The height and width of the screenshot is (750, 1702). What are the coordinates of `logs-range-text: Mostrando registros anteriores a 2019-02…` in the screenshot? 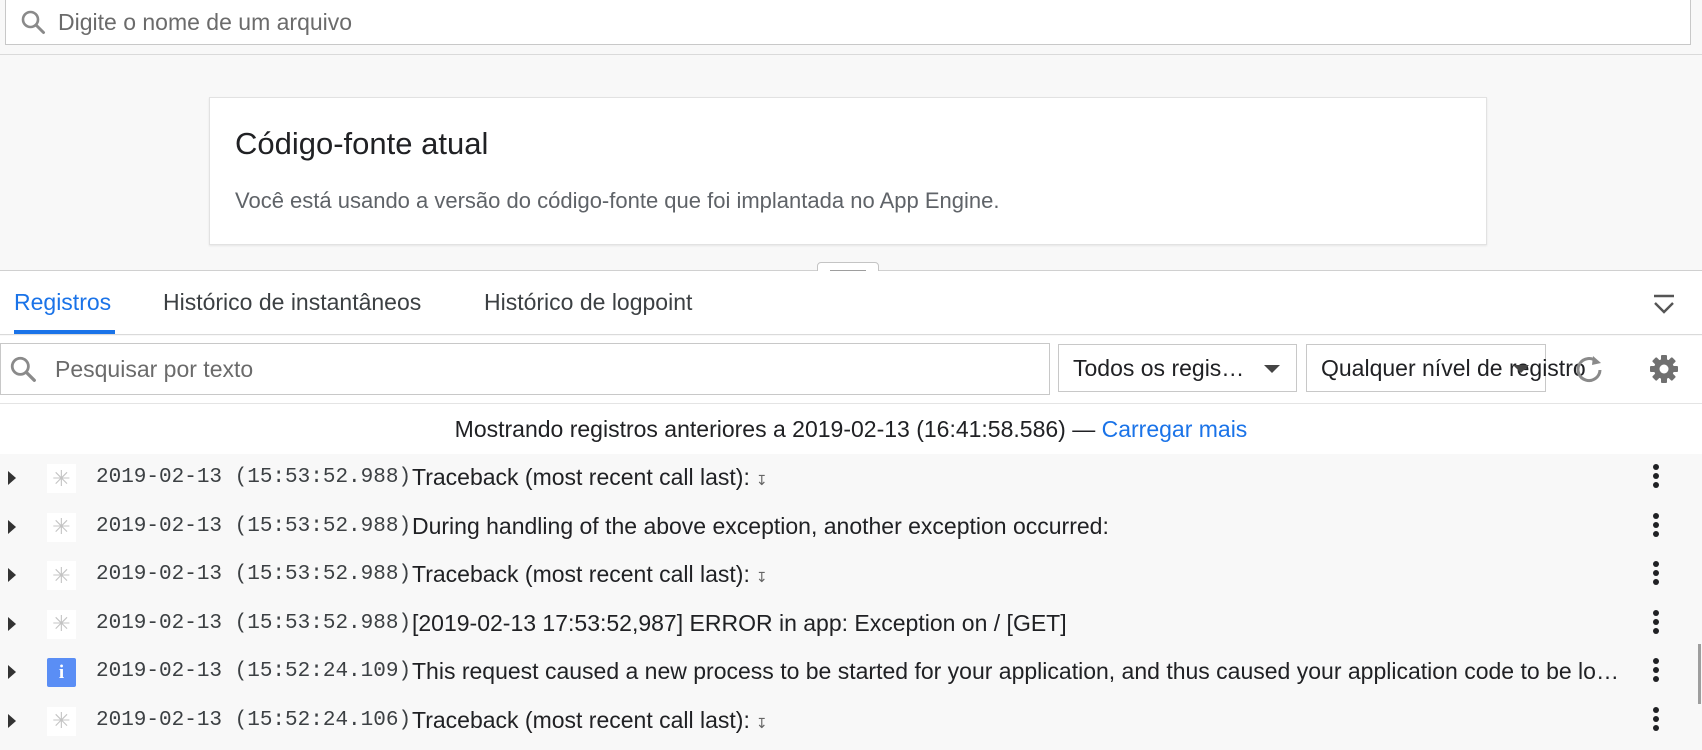 It's located at (775, 429).